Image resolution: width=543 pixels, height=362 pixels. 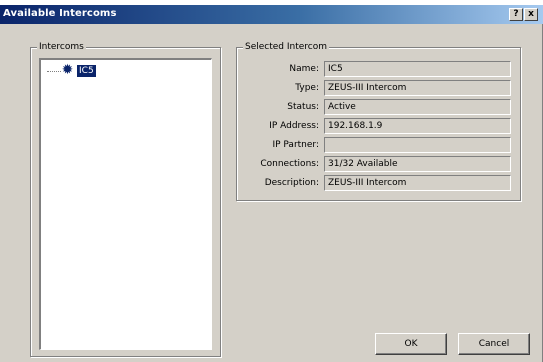 I want to click on field-row-ip-partner: IP Partner:, so click(x=377, y=145).